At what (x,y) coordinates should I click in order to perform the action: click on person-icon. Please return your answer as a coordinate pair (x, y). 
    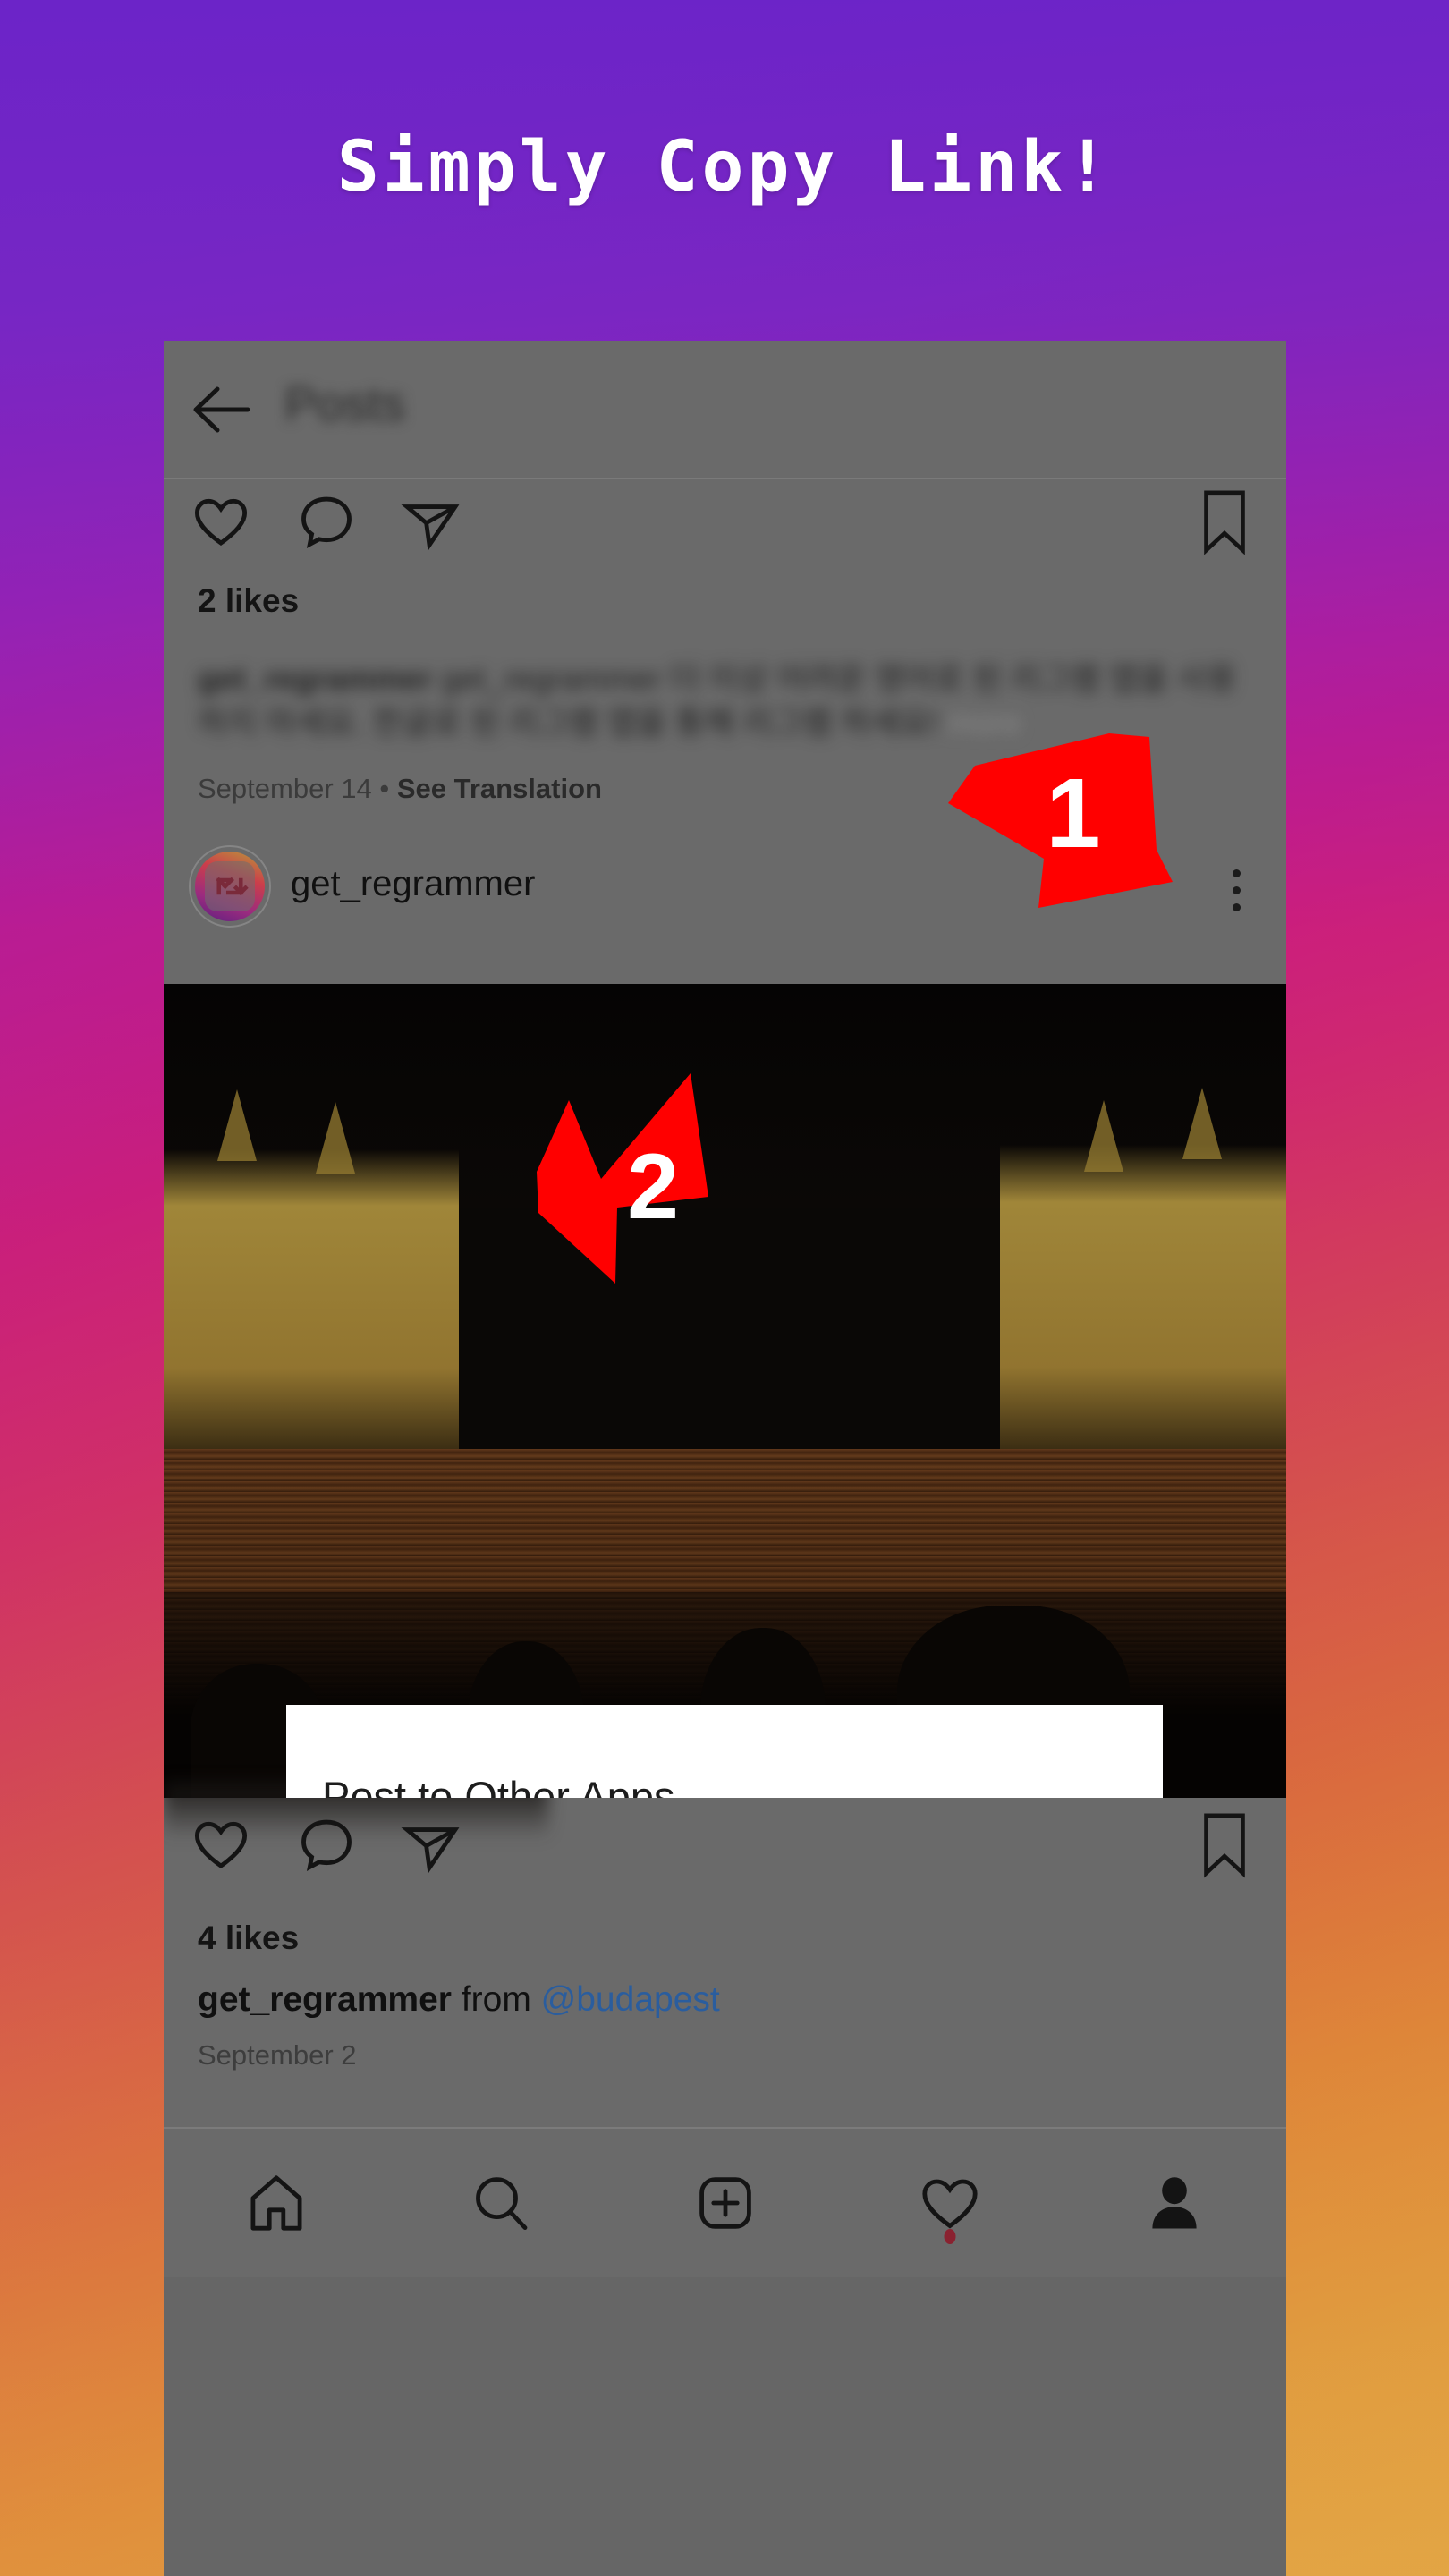
    Looking at the image, I should click on (1174, 2203).